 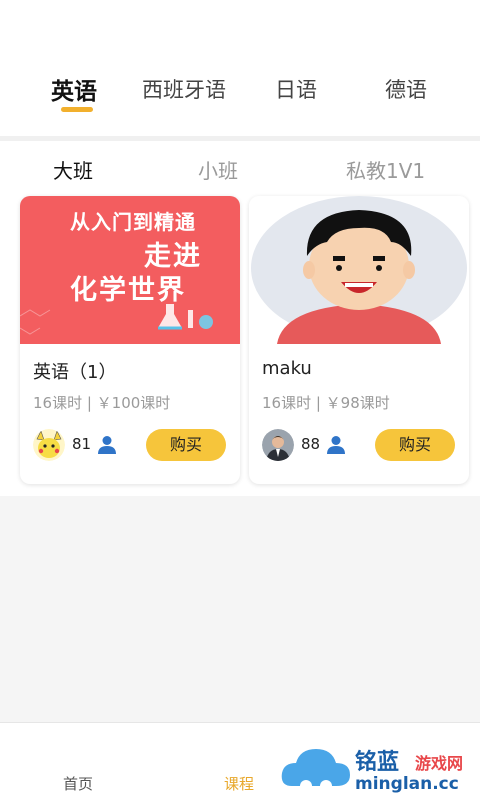 I want to click on watermark-tag: 游戏网, so click(x=439, y=763).